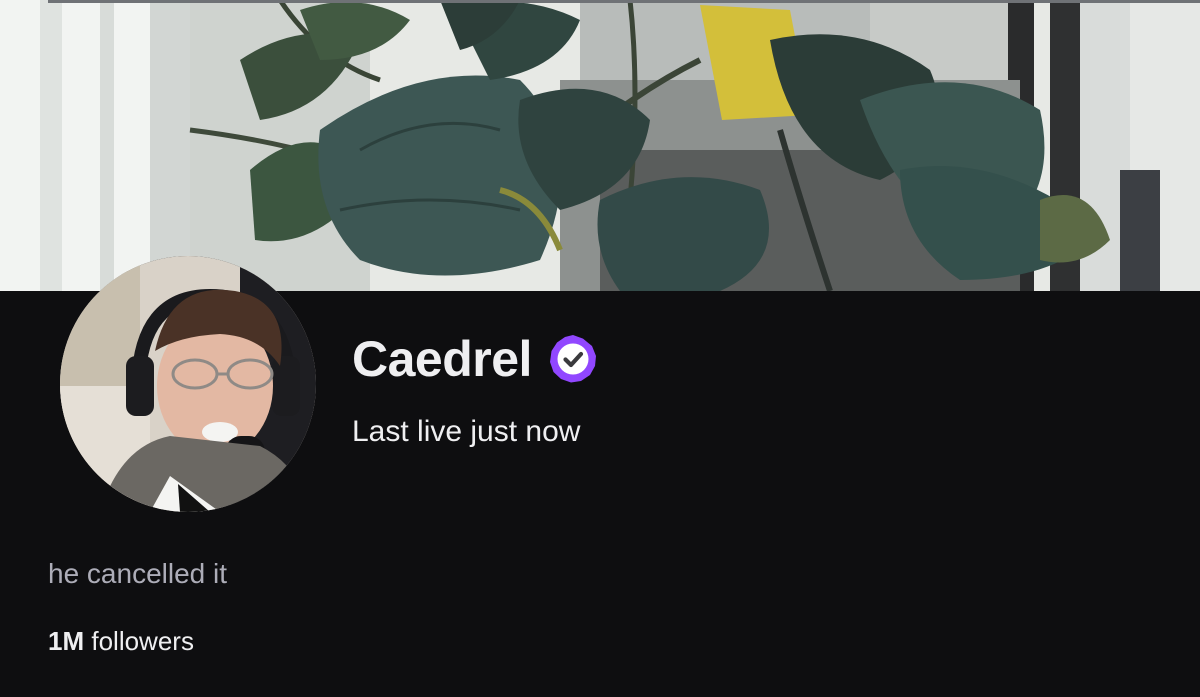 This screenshot has width=1200, height=697. Describe the element at coordinates (466, 431) in the screenshot. I see `last-live-status: Last live just now` at that location.